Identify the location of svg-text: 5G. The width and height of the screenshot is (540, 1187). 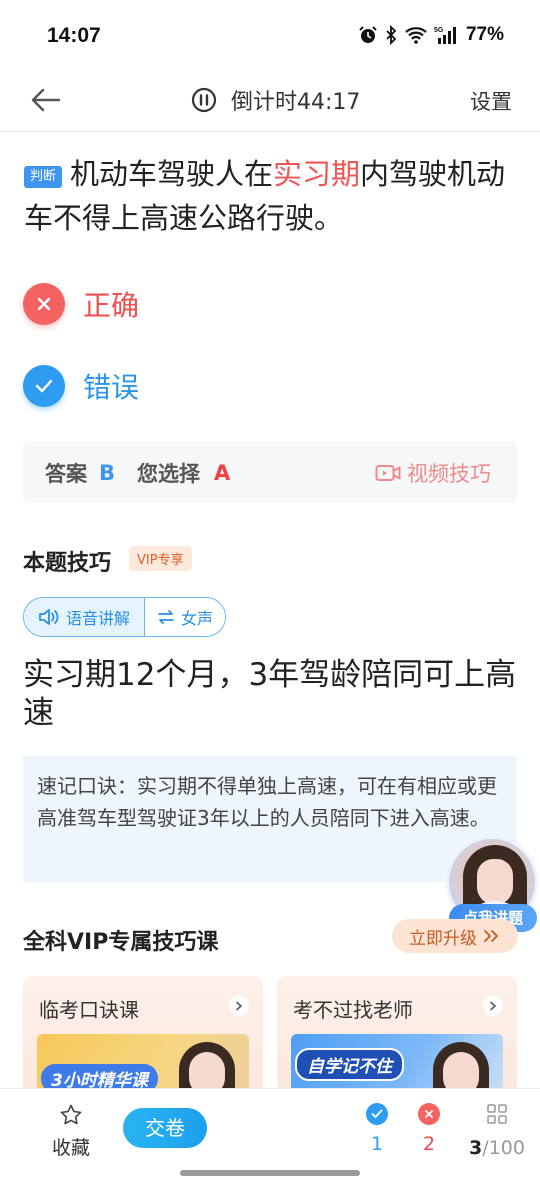
(439, 30).